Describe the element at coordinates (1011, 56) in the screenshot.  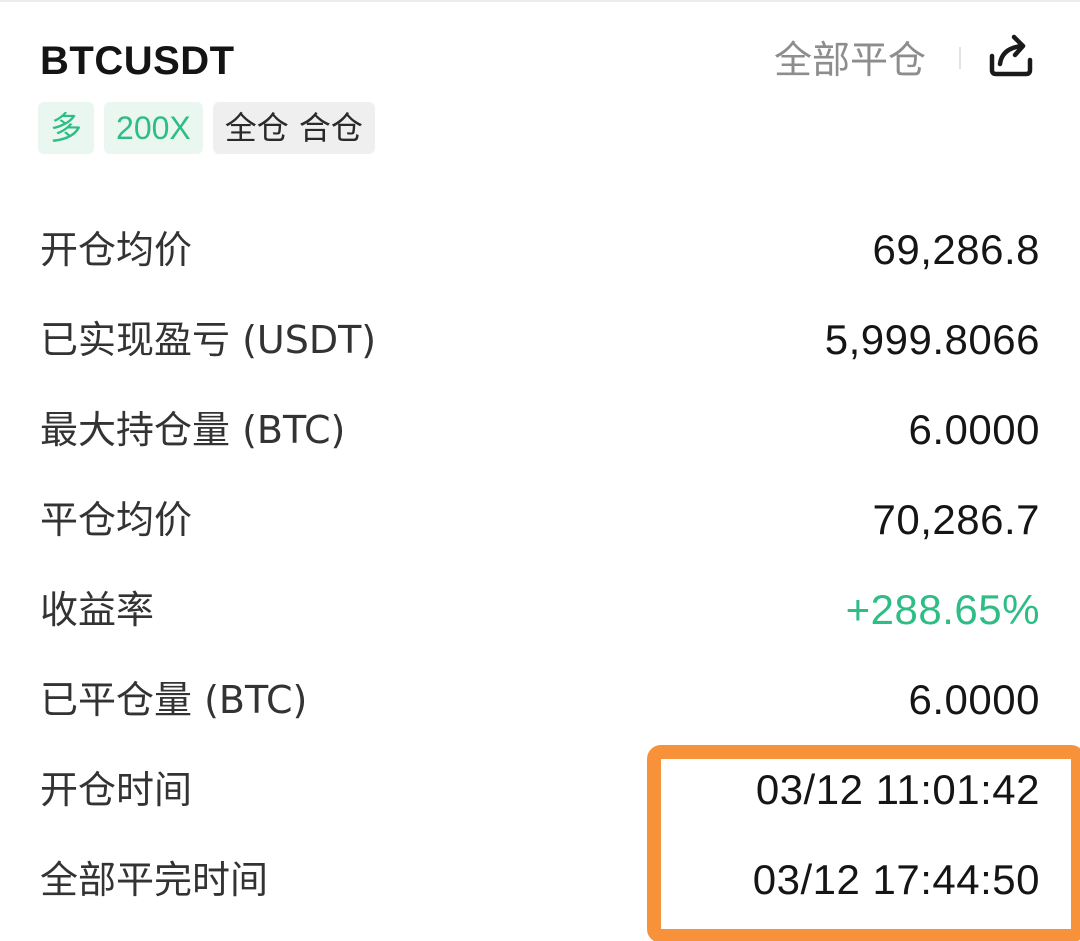
I see `share-icon` at that location.